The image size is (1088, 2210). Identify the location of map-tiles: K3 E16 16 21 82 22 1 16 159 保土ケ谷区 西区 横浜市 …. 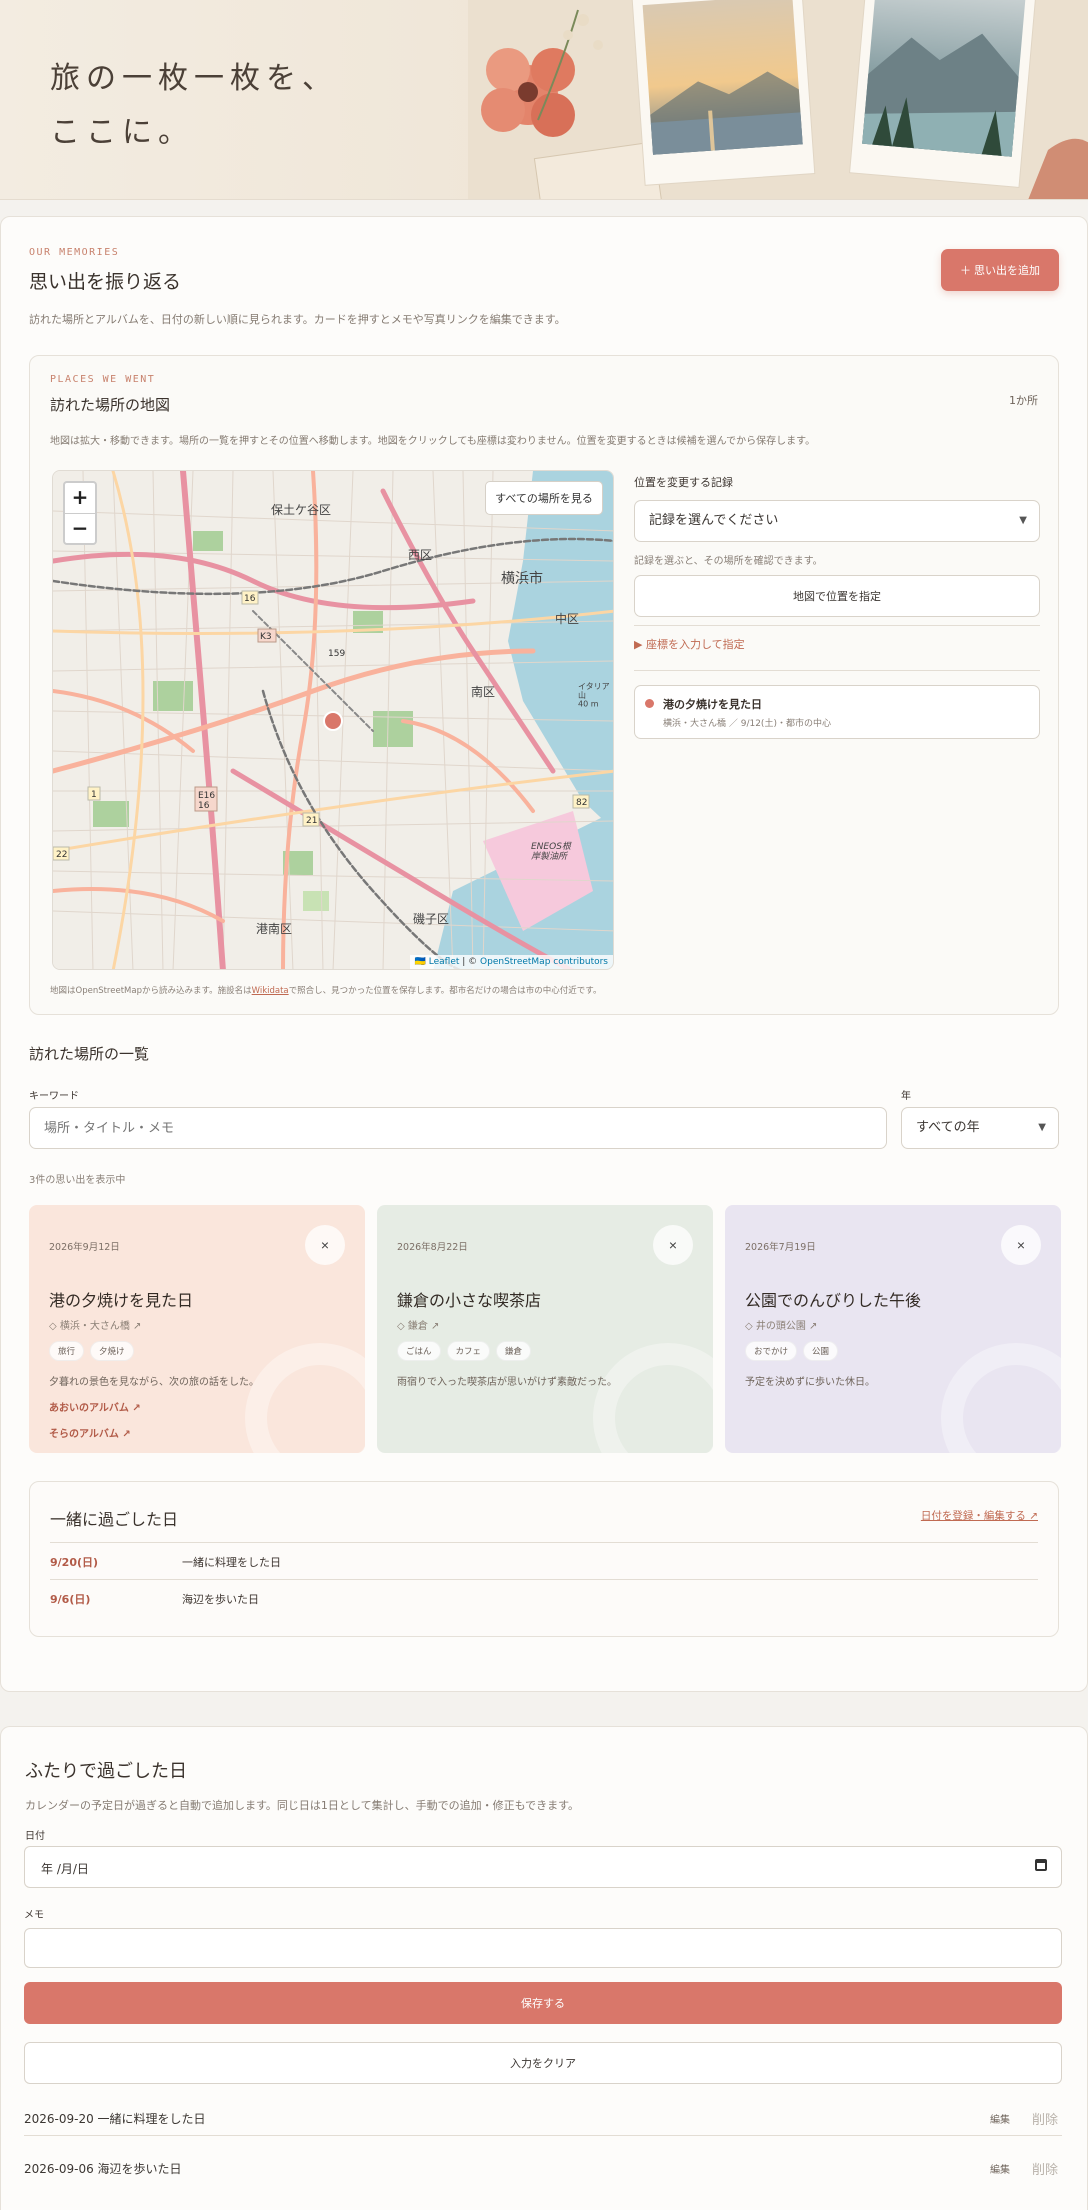
(333, 720).